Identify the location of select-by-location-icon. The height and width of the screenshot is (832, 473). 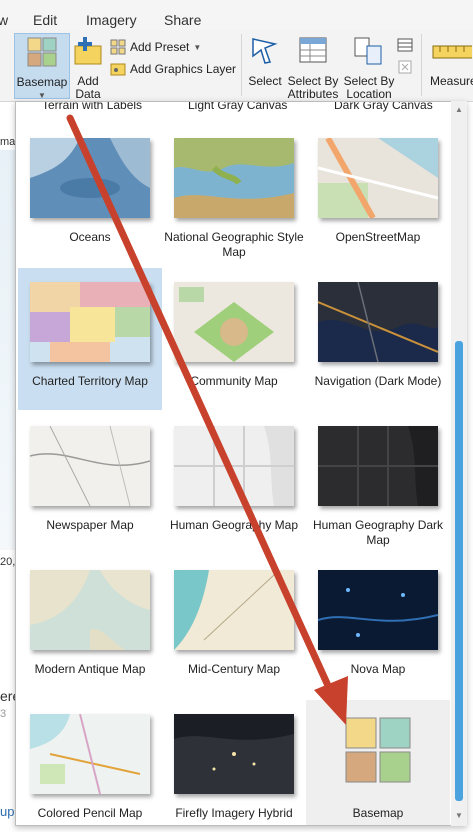
(368, 51).